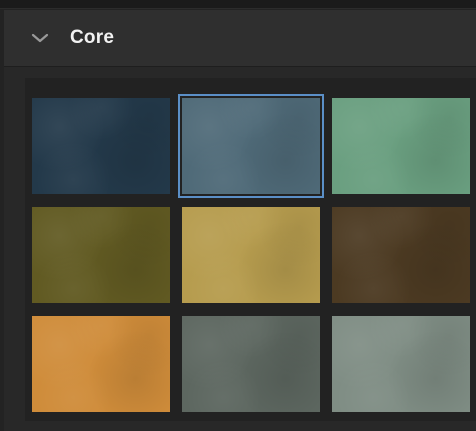 Image resolution: width=476 pixels, height=431 pixels. Describe the element at coordinates (238, 4) in the screenshot. I see `top-bar` at that location.